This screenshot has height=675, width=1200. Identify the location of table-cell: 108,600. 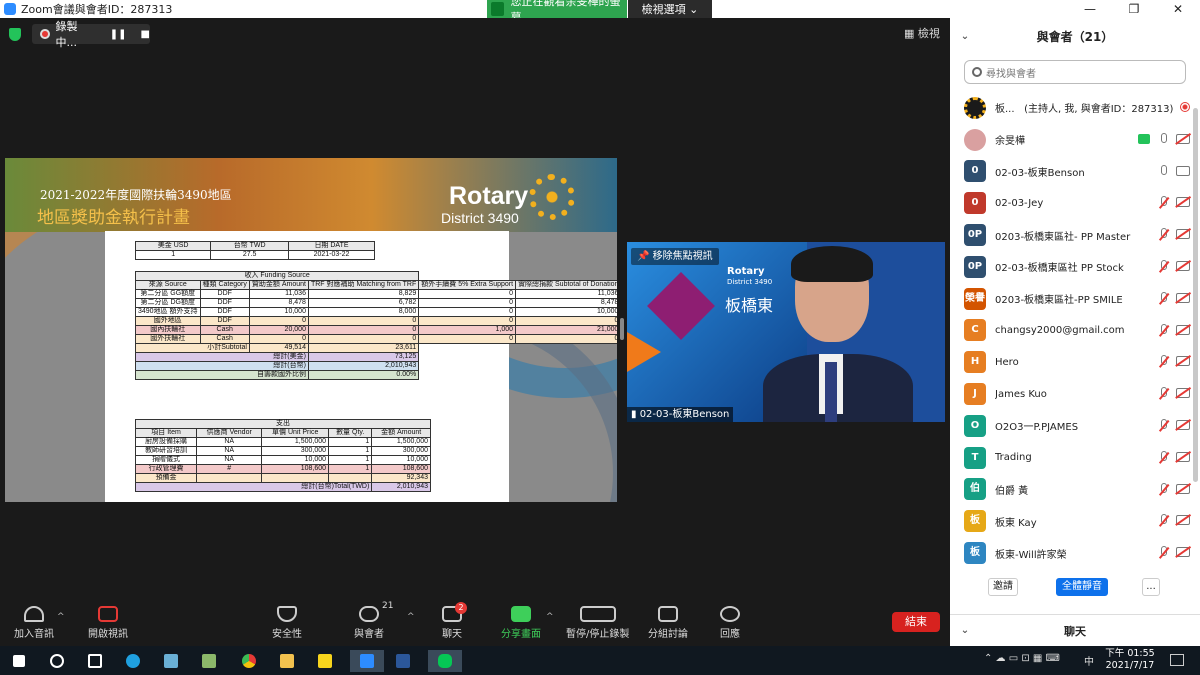
(295, 469).